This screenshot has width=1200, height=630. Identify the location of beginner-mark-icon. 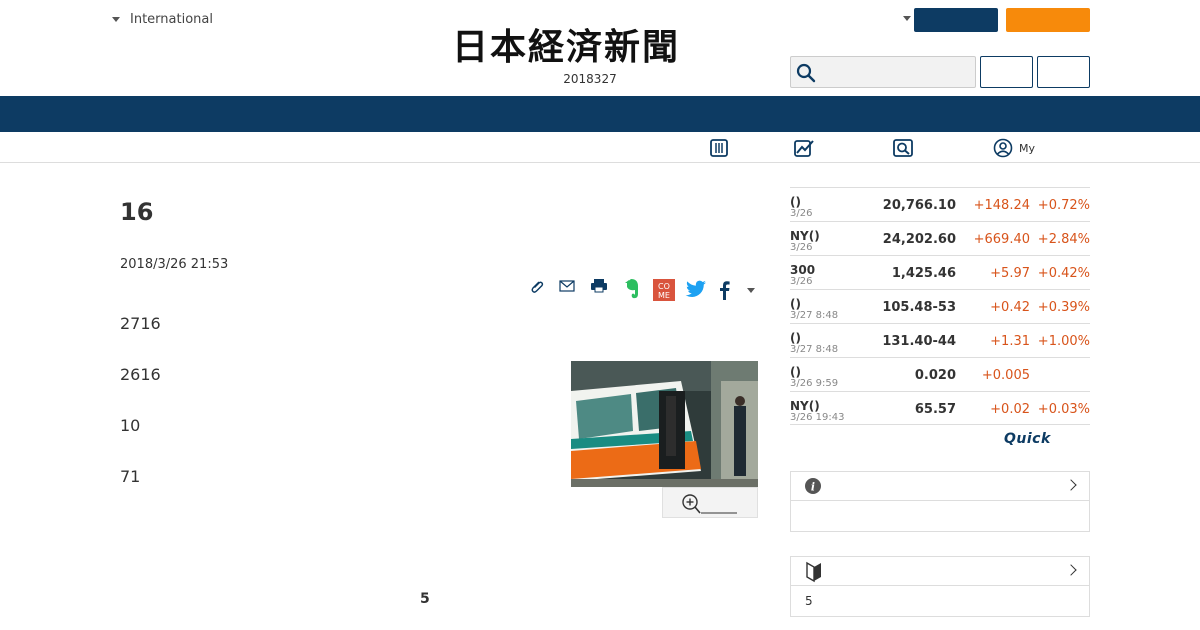
(813, 572).